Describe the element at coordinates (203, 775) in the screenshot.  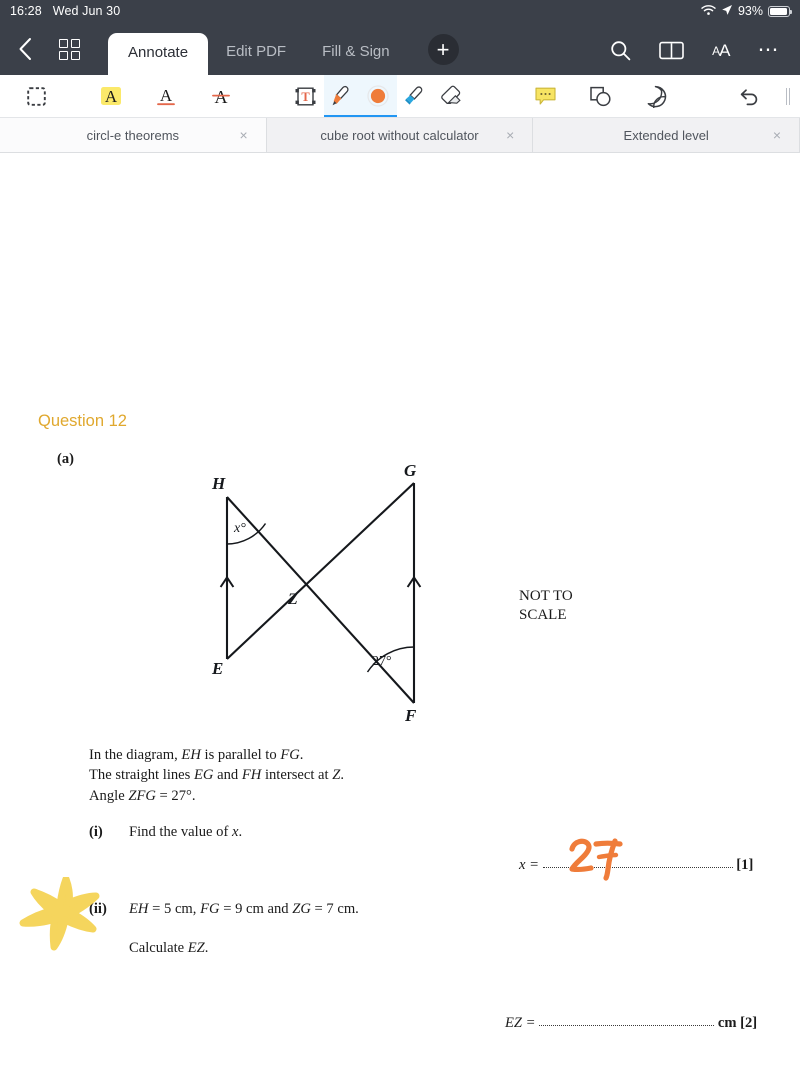
I see `segment-eg: EG` at that location.